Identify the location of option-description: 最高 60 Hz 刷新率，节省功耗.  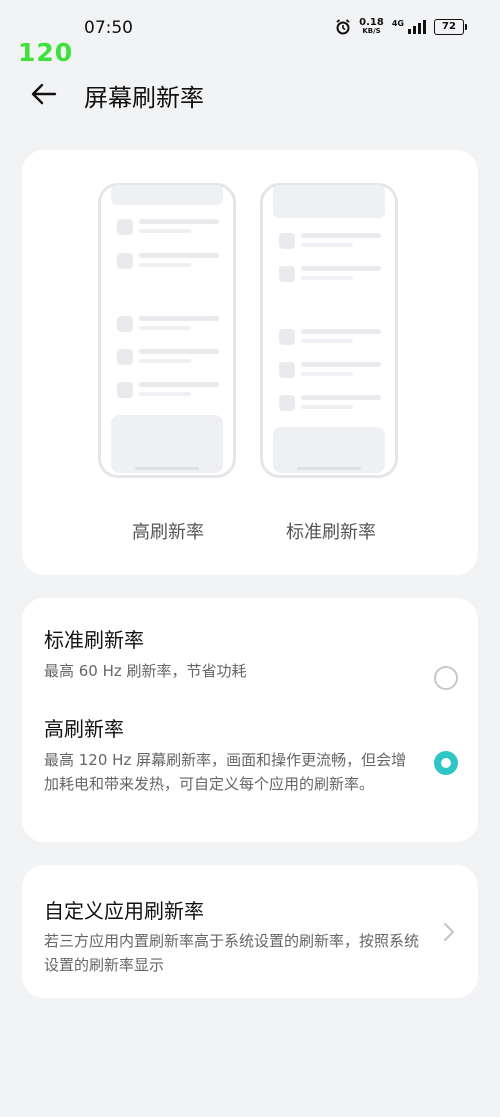
(145, 671).